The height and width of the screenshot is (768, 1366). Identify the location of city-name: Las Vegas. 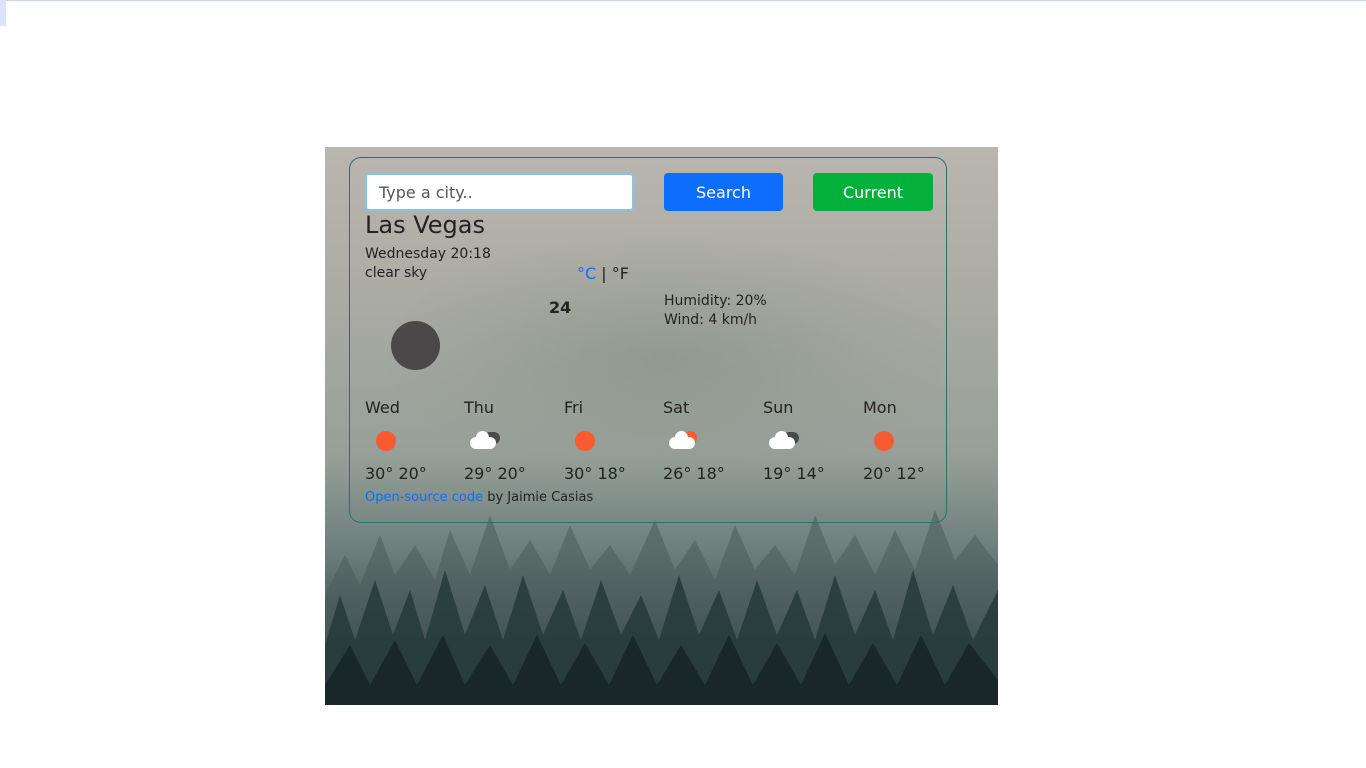
(425, 225).